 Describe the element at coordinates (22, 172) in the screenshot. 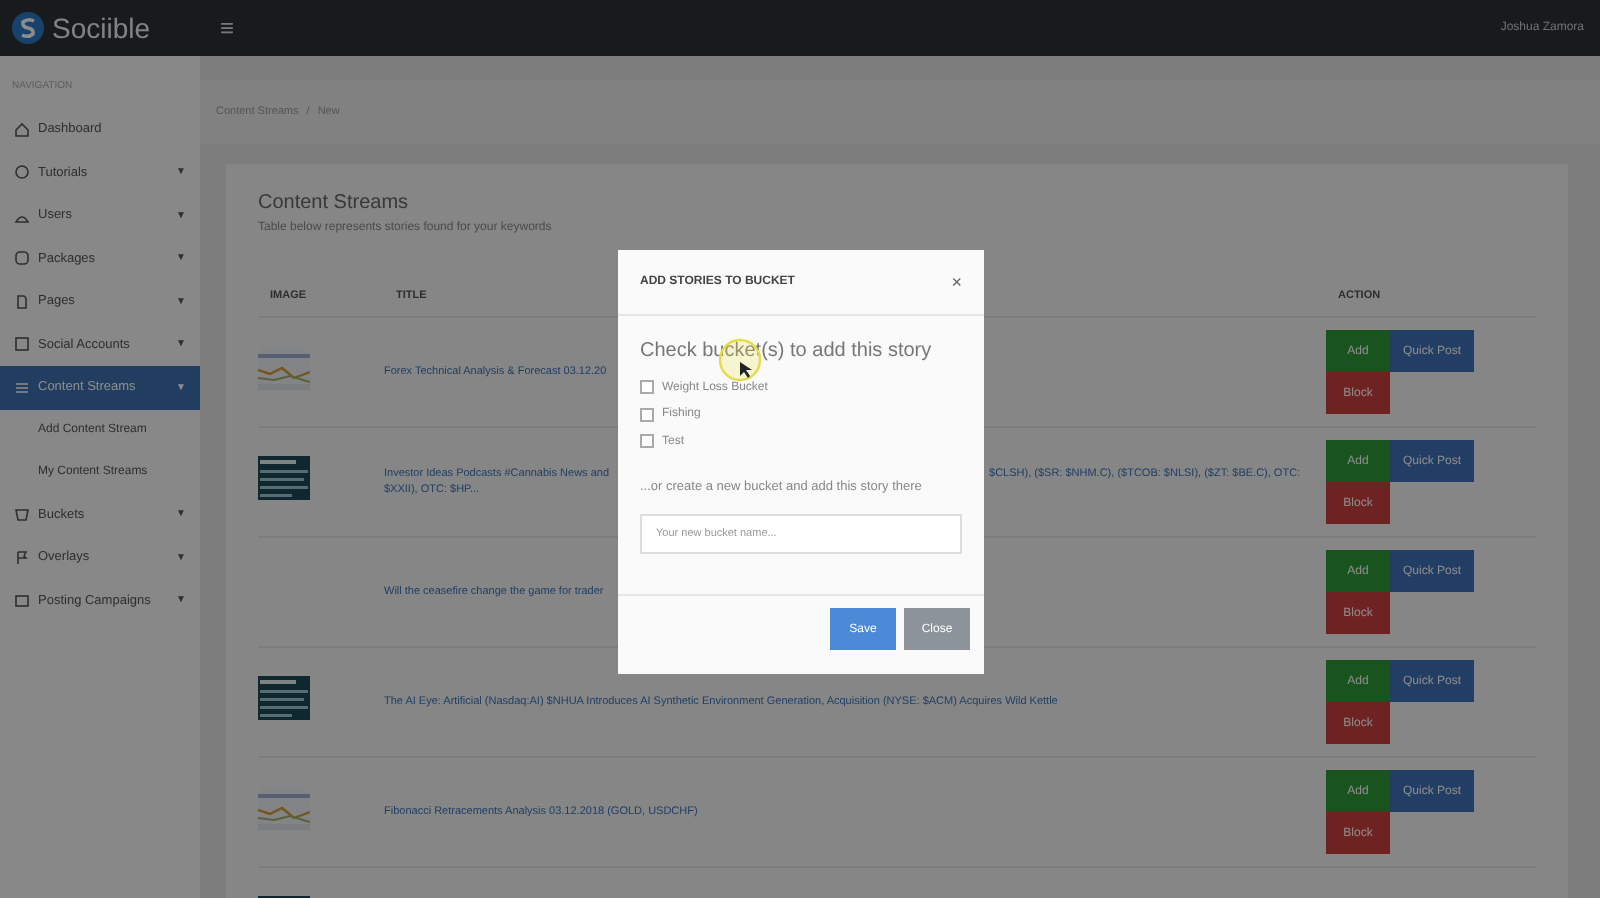

I see `clock-icon` at that location.